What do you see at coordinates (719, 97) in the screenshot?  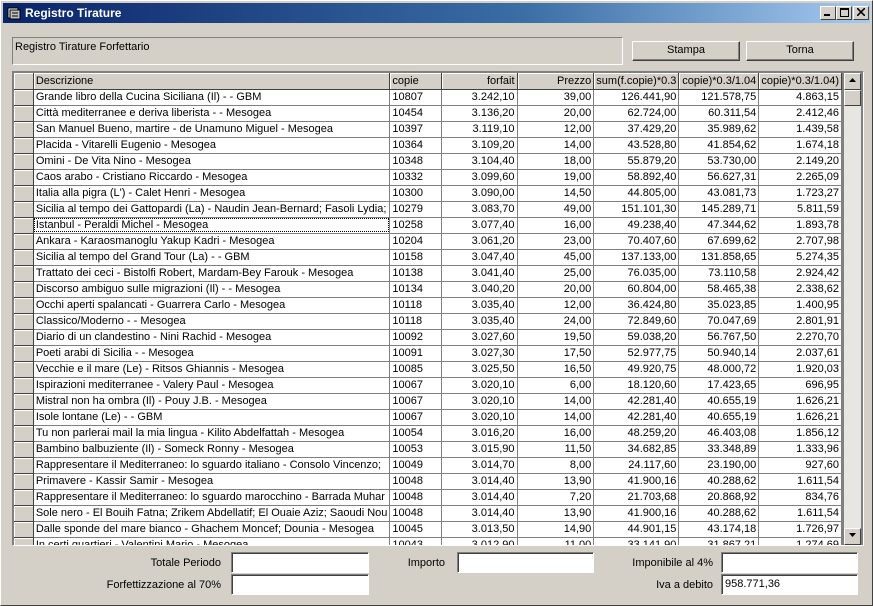 I see `cell-imponibile: 121.578,75` at bounding box center [719, 97].